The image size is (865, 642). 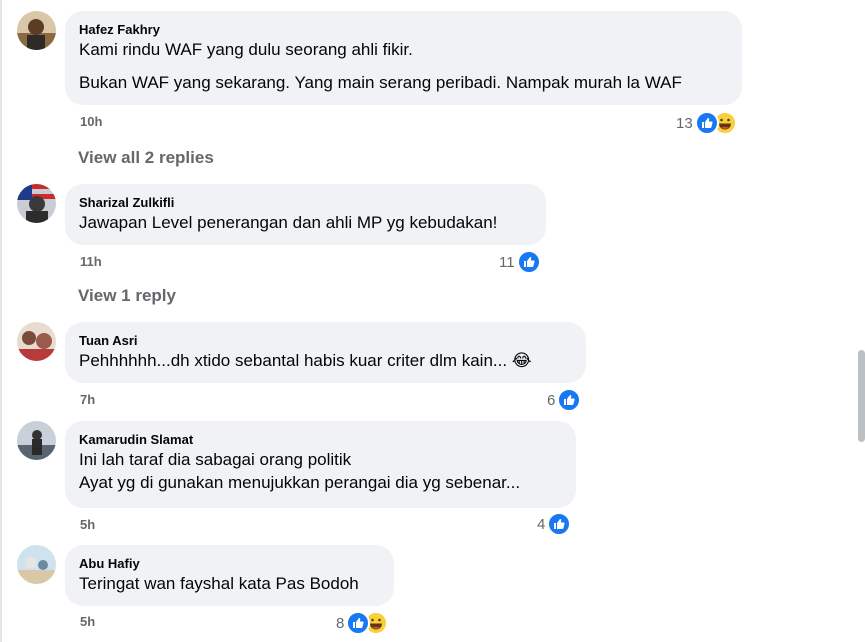 I want to click on reaction-summary: 6, so click(x=564, y=400).